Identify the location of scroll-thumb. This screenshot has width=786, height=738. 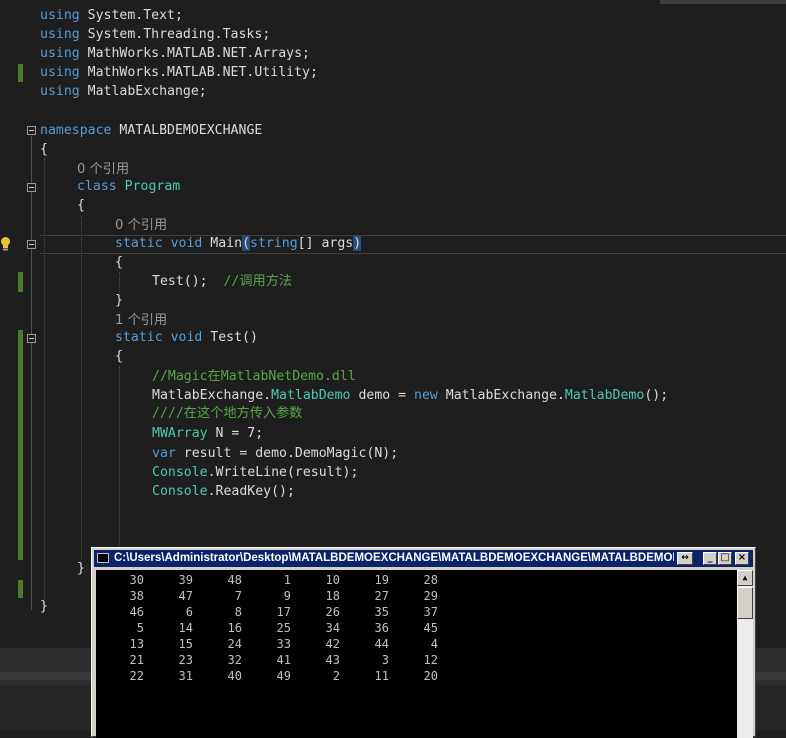
(745, 603).